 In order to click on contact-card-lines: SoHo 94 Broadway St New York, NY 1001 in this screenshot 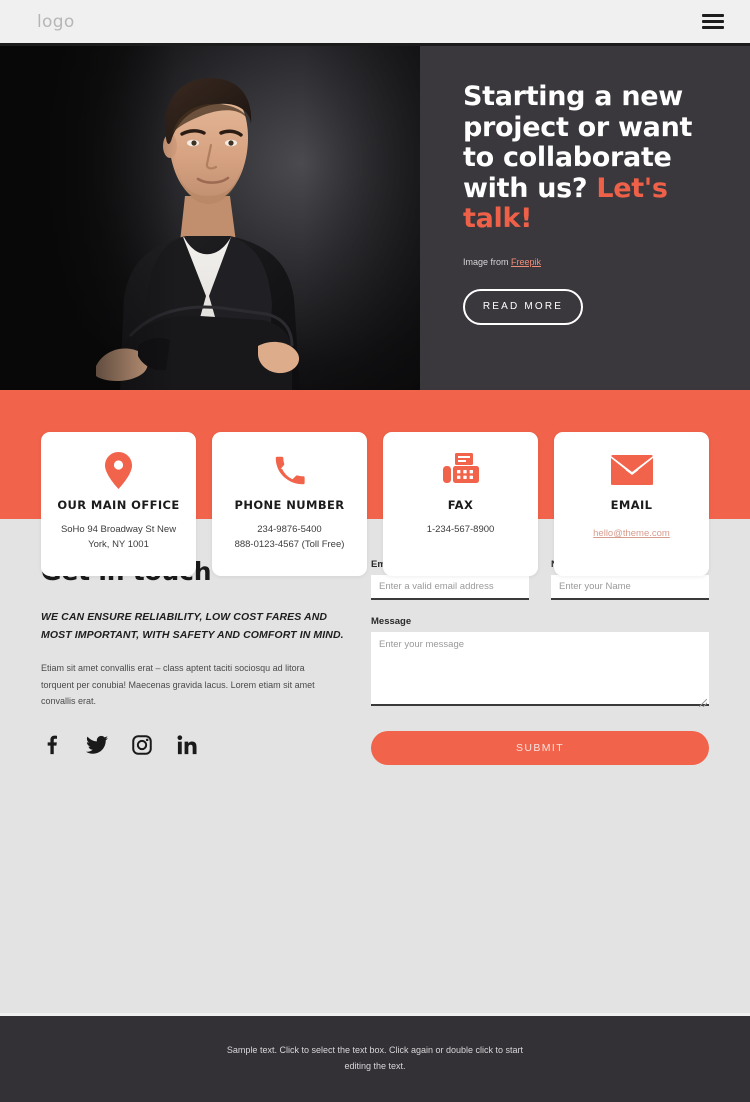, I will do `click(118, 537)`.